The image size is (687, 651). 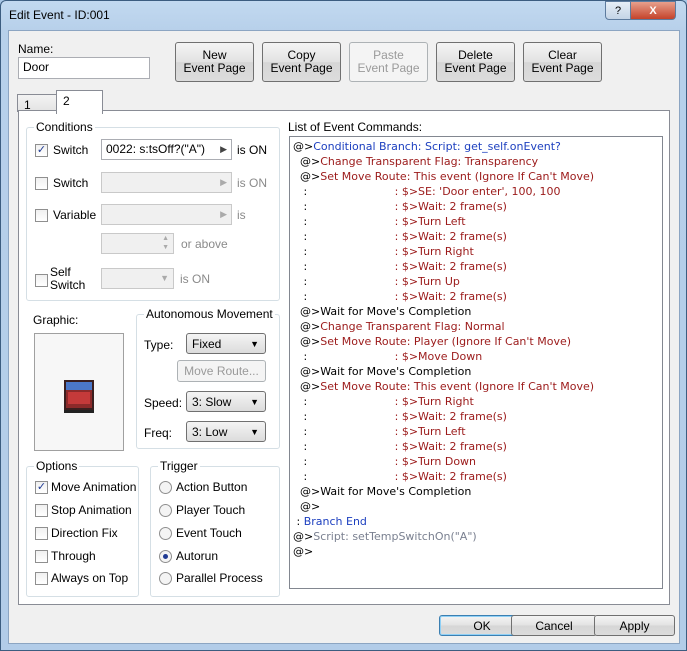 What do you see at coordinates (390, 401) in the screenshot?
I see `command-text: : $>Turn Right` at bounding box center [390, 401].